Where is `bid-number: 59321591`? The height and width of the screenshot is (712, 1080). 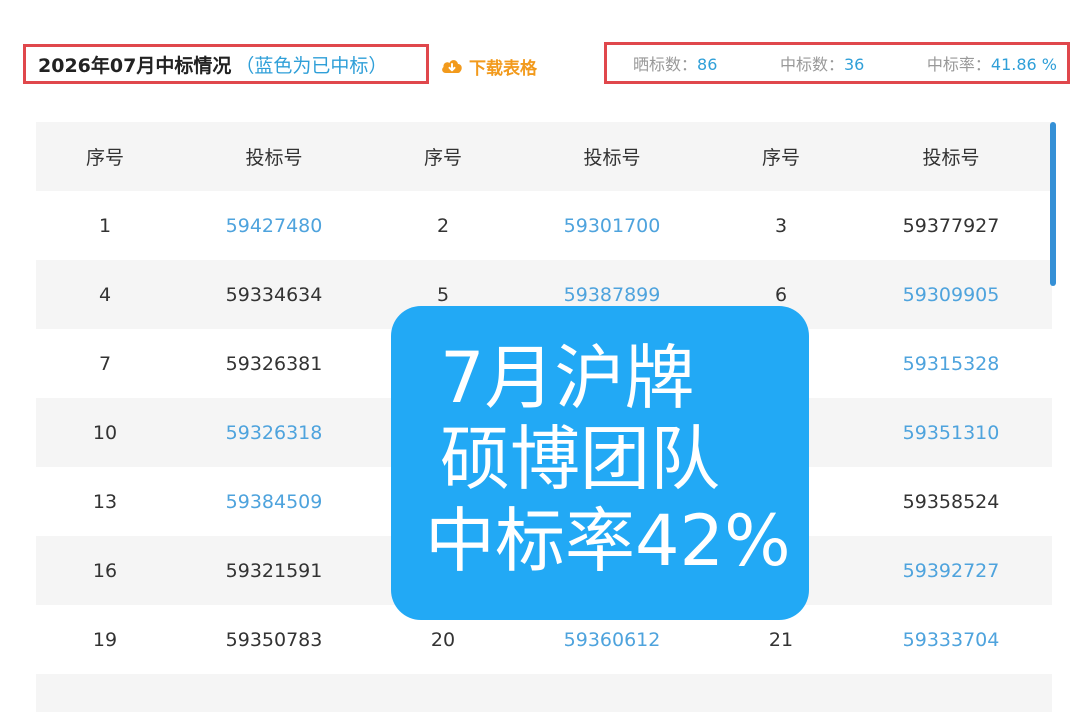
bid-number: 59321591 is located at coordinates (274, 570).